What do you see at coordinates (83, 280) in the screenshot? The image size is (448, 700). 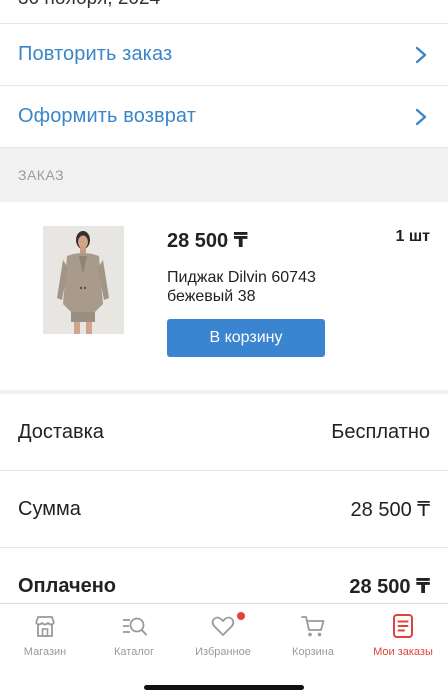 I see `product-image` at bounding box center [83, 280].